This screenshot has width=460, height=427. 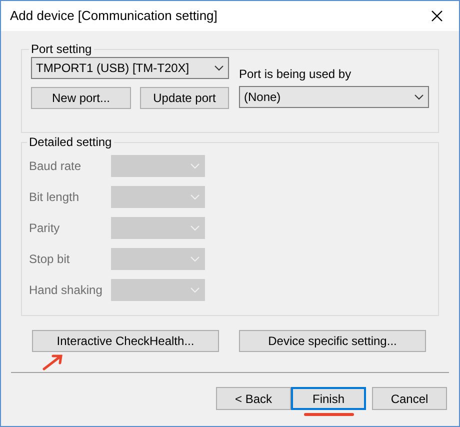 I want to click on dialog-button: Cancel, so click(x=409, y=398).